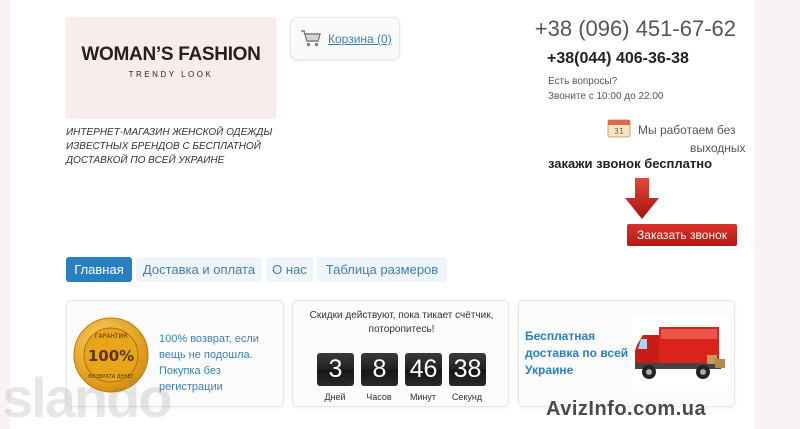 This screenshot has width=800, height=429. Describe the element at coordinates (99, 269) in the screenshot. I see `tab-home: Главная` at that location.